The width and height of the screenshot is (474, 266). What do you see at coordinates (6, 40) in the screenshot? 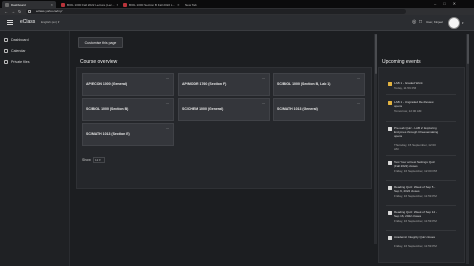
I see `dashboard-icon` at bounding box center [6, 40].